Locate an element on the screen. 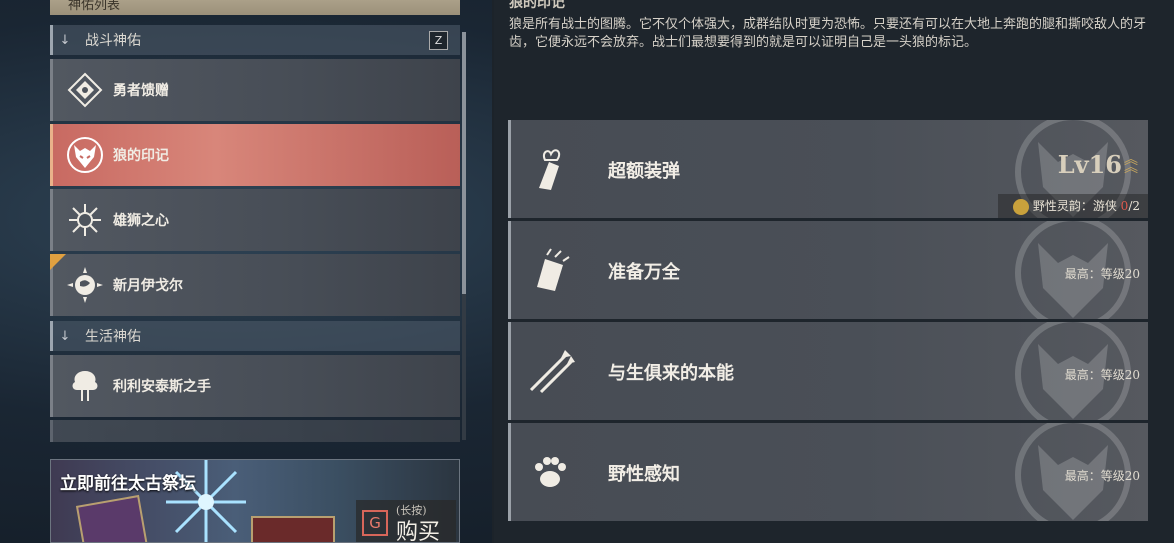 This screenshot has width=1174, height=543. diamond-emblem-icon is located at coordinates (85, 90).